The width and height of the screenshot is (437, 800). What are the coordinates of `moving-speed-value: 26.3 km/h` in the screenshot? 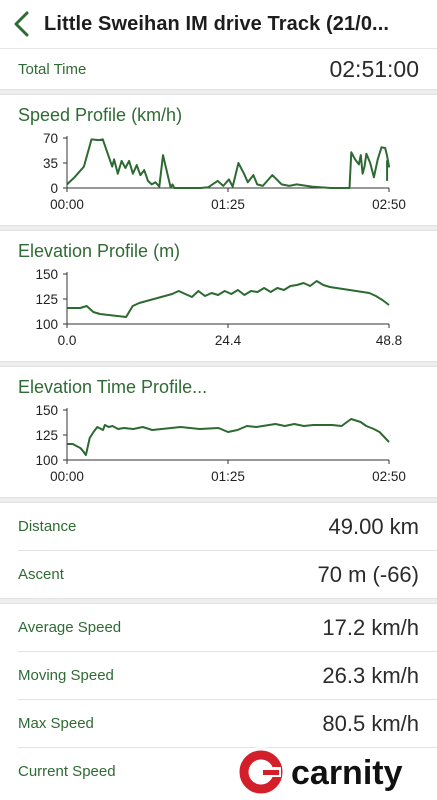 It's located at (370, 675).